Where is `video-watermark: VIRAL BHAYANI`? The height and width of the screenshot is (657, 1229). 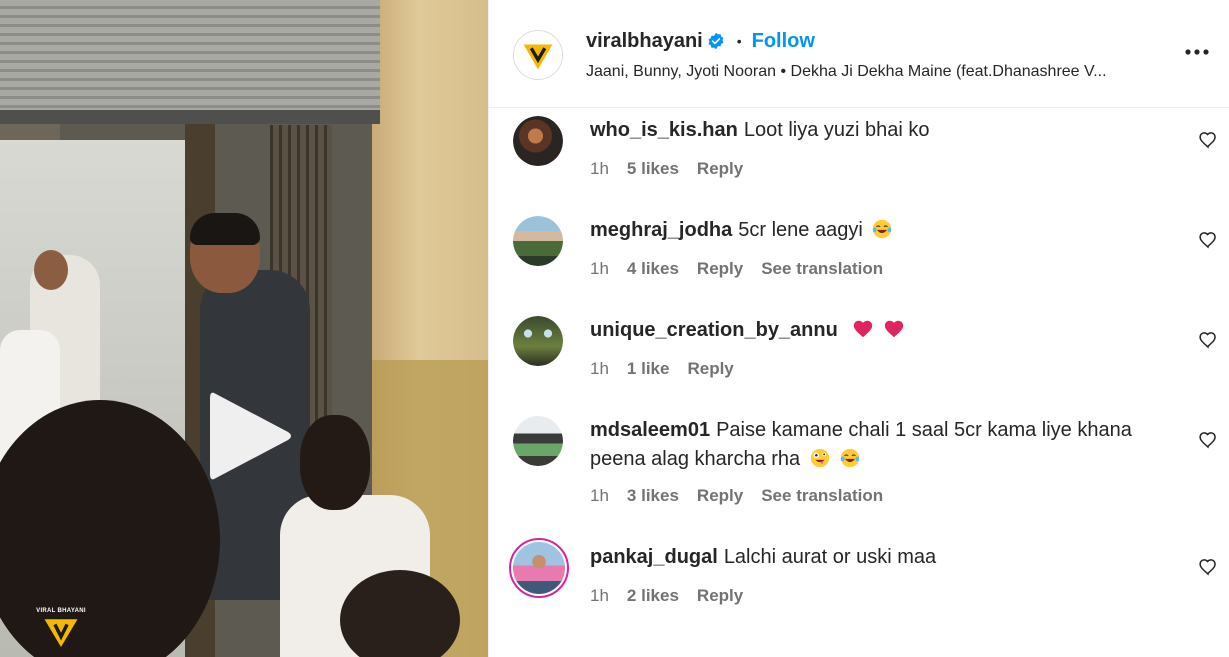 video-watermark: VIRAL BHAYANI is located at coordinates (61, 631).